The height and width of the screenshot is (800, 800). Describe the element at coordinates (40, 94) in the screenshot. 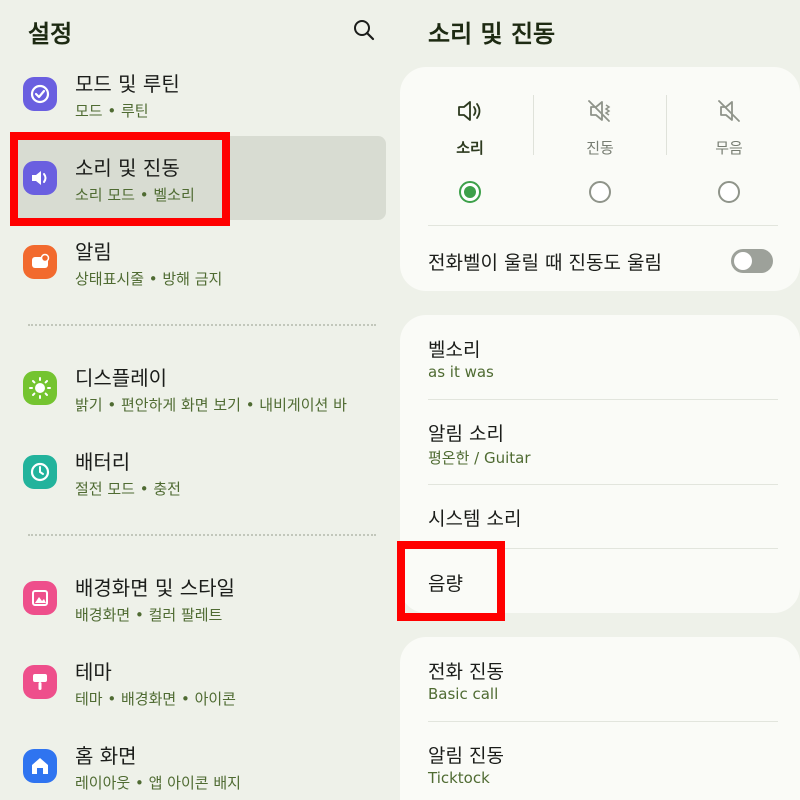

I see `modes-routines-icon` at that location.